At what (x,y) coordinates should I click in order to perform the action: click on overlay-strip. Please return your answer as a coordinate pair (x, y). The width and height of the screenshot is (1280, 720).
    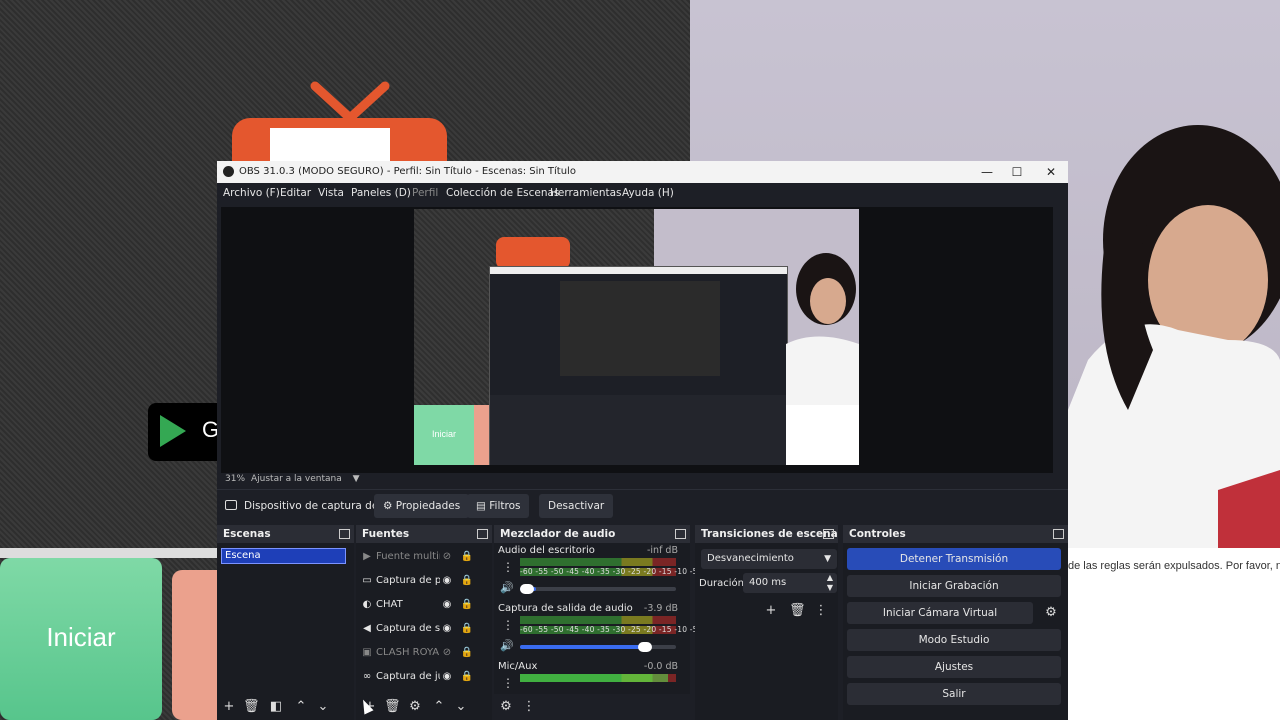
    Looking at the image, I should click on (115, 553).